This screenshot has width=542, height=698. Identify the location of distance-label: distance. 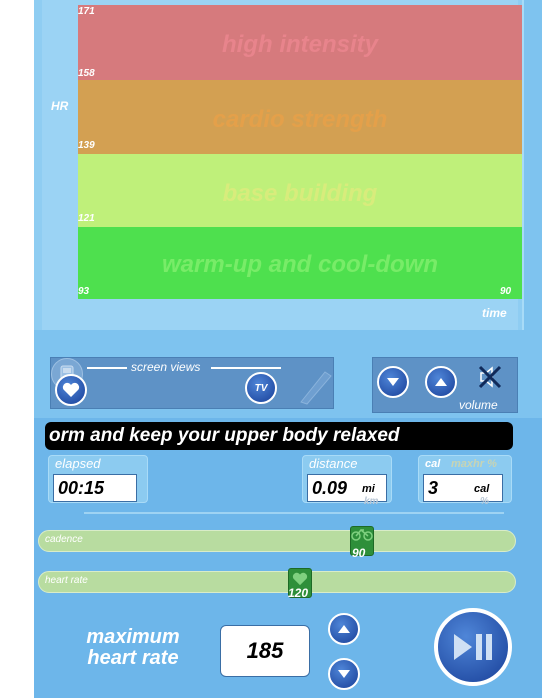
(333, 463).